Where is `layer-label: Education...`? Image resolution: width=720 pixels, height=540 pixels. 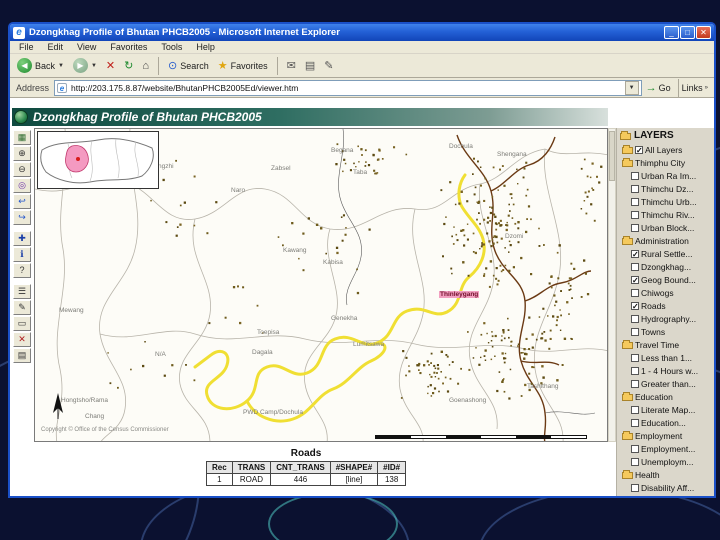
layer-label: Education... is located at coordinates (663, 422).